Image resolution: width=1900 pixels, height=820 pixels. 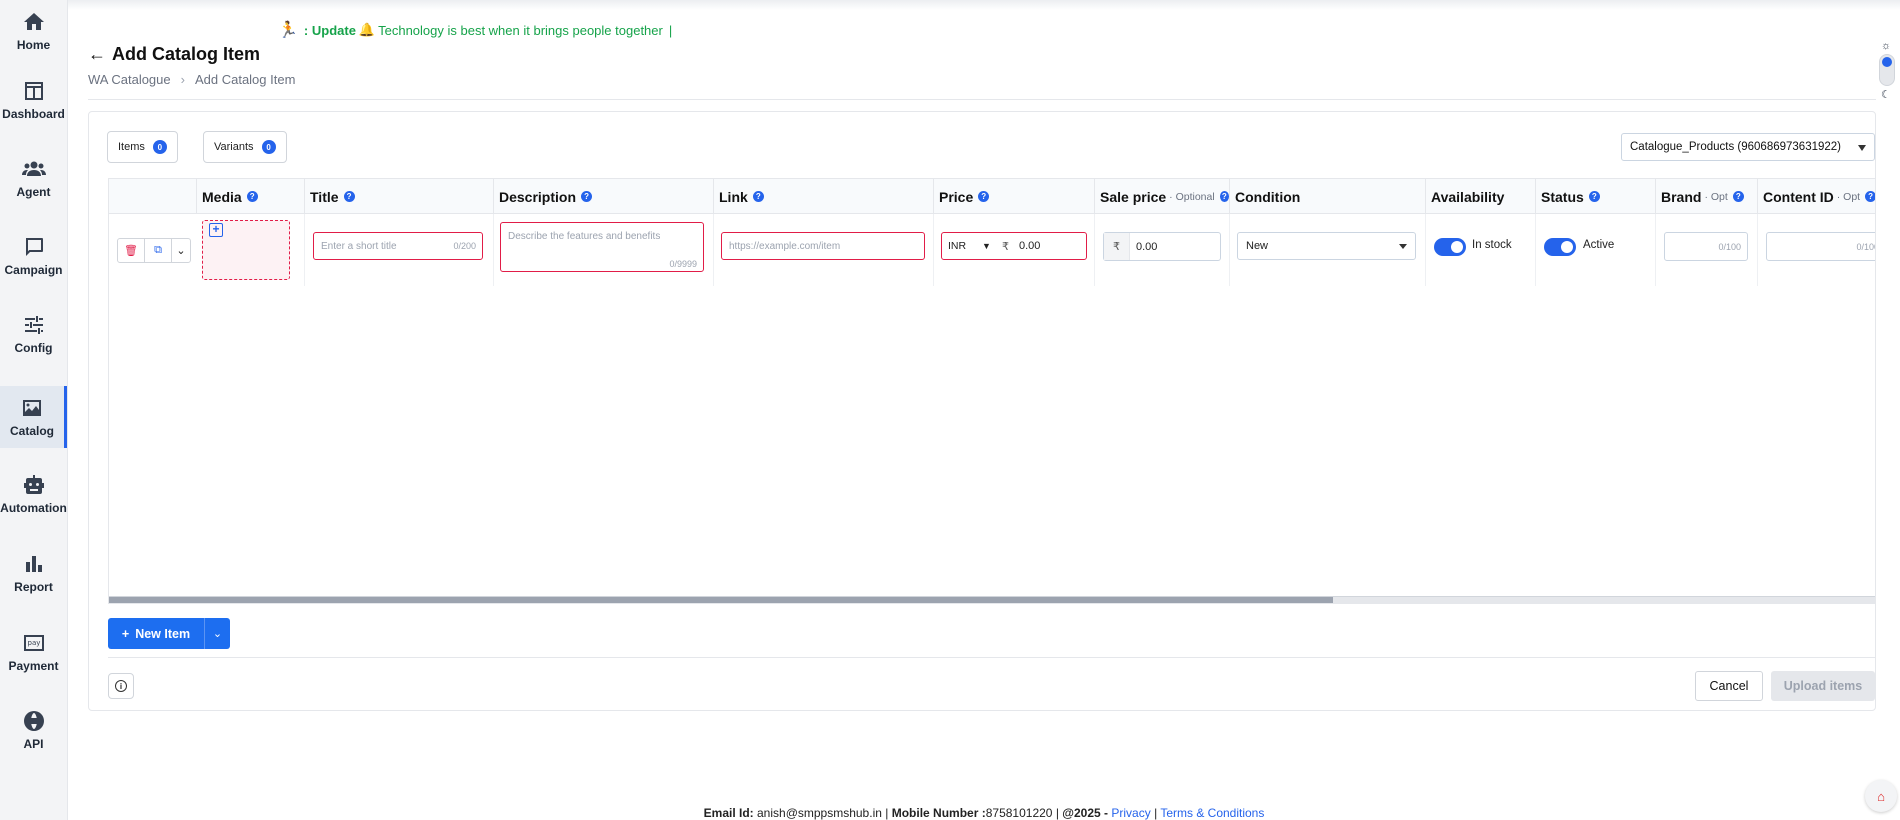 What do you see at coordinates (33, 744) in the screenshot?
I see `sidebar-item-label: API` at bounding box center [33, 744].